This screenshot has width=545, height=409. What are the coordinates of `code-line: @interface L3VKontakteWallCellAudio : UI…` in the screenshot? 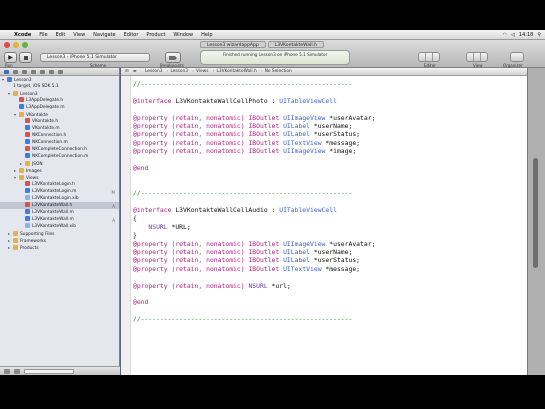 It's located at (235, 210).